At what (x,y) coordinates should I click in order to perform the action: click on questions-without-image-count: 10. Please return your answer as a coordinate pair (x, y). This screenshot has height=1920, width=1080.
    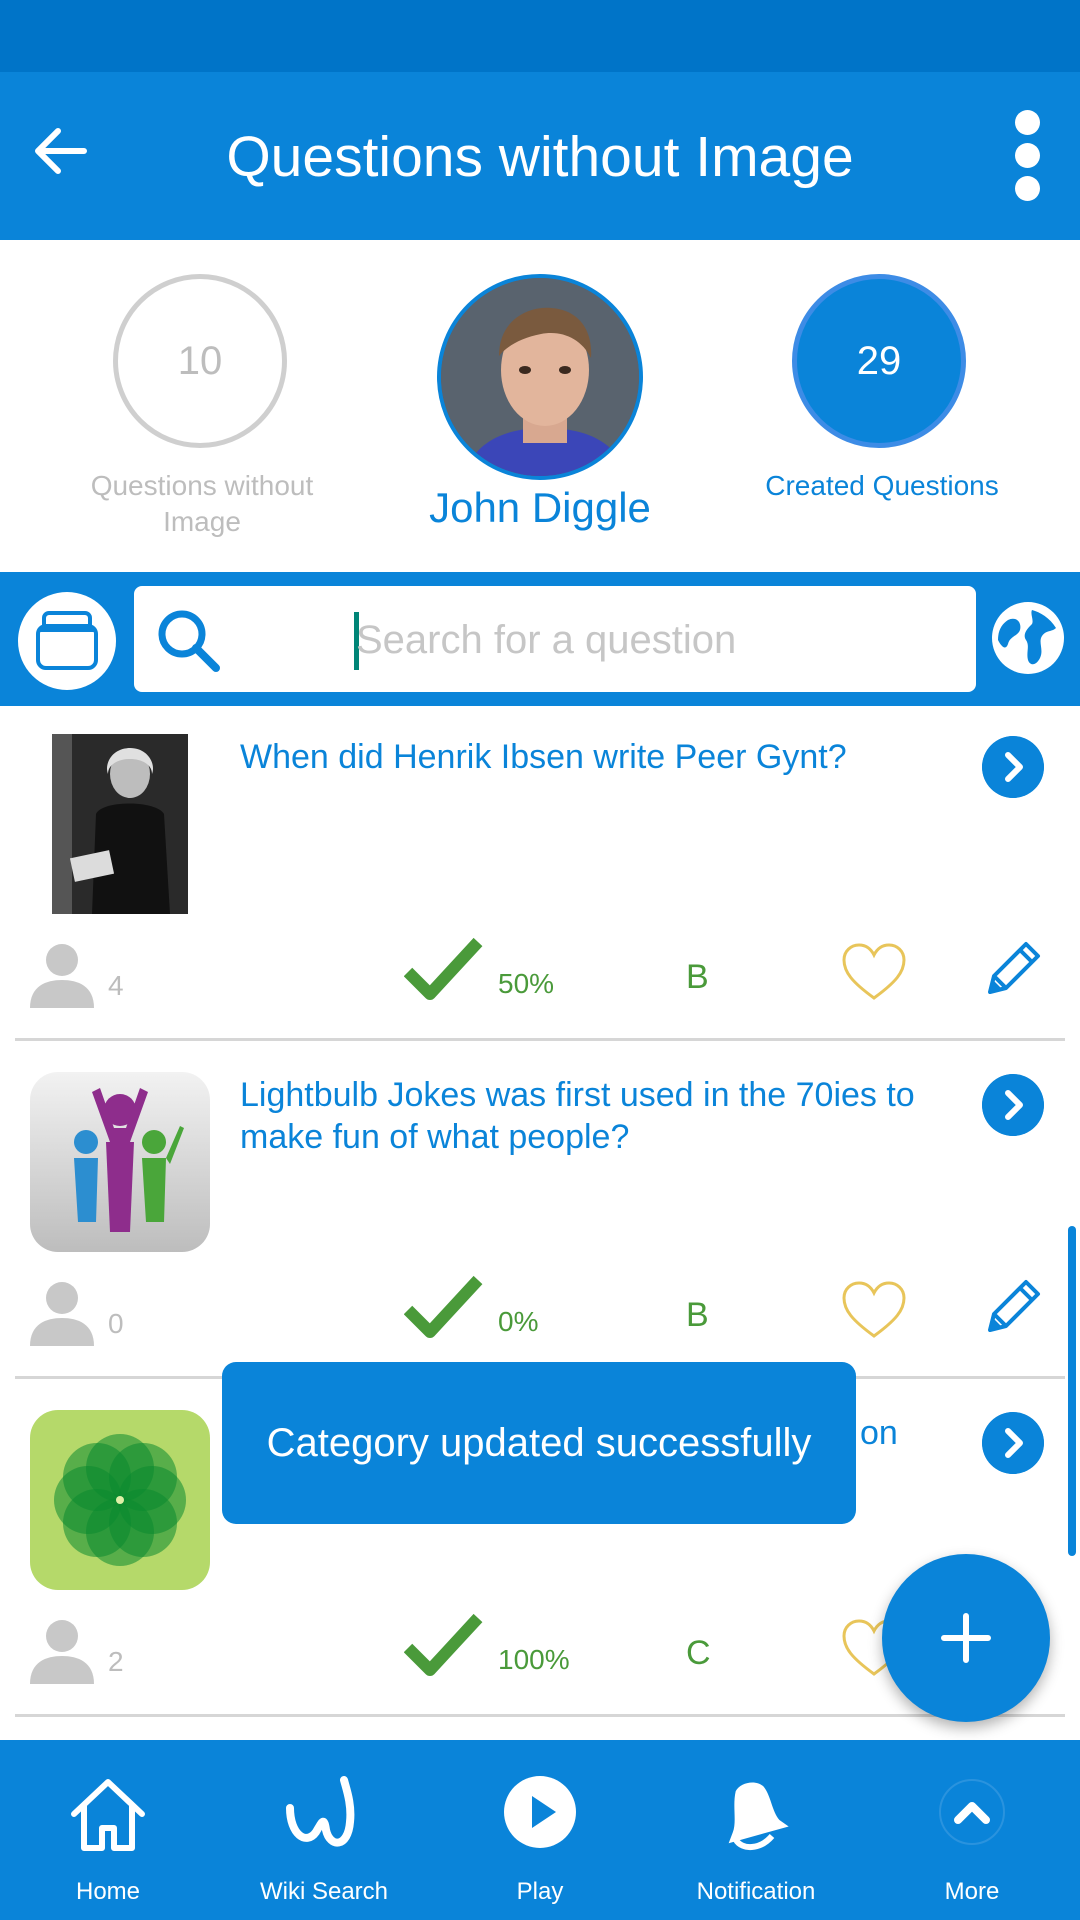
    Looking at the image, I should click on (200, 361).